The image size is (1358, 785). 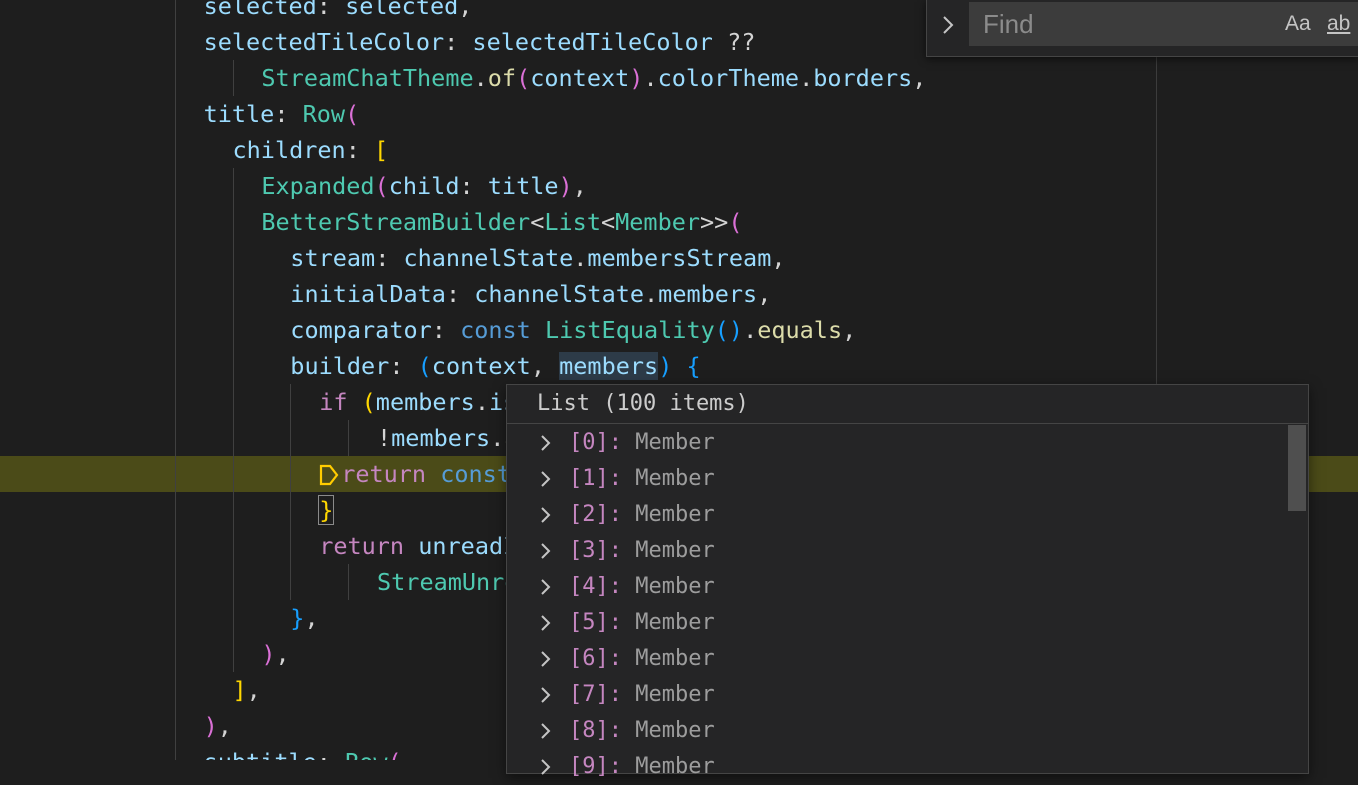 What do you see at coordinates (898, 551) in the screenshot?
I see `tree-item: [3]: Member` at bounding box center [898, 551].